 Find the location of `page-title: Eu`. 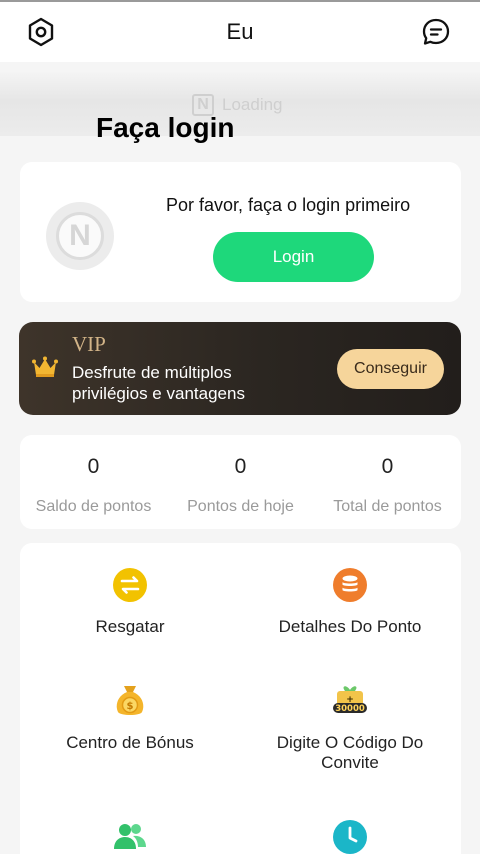

page-title: Eu is located at coordinates (240, 31).